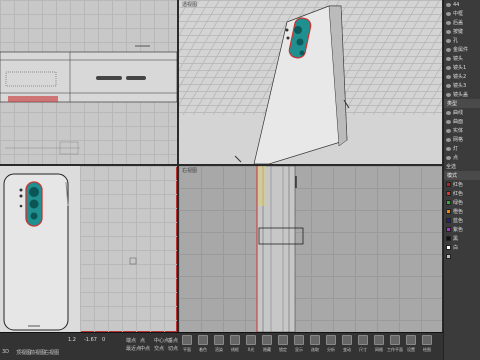  I want to click on color-swatch-row, so click(462, 256).